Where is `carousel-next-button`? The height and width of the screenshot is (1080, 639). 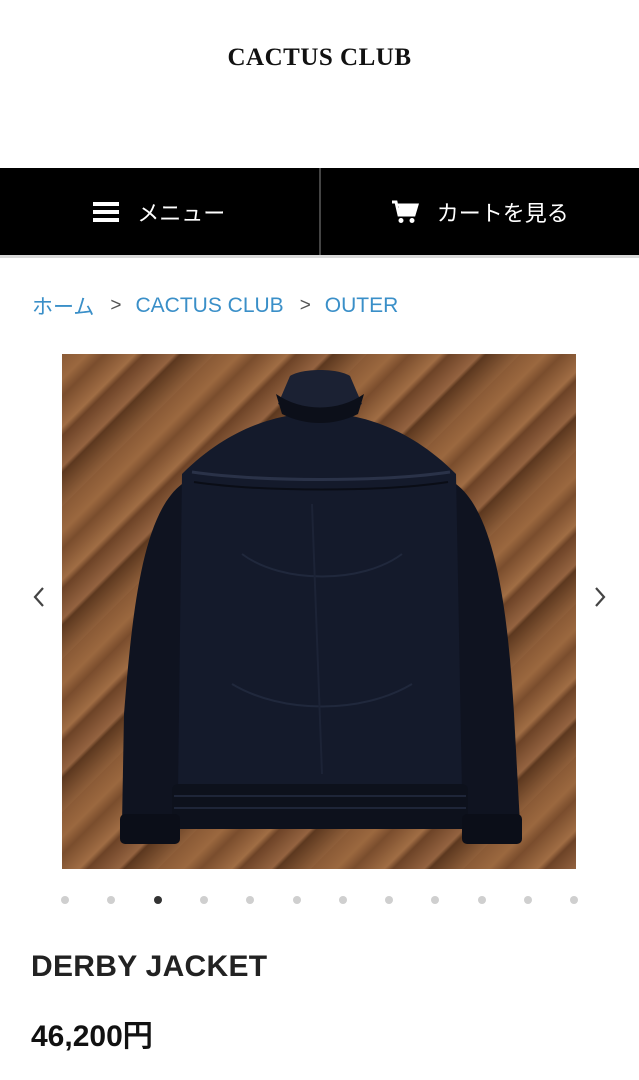
carousel-next-button is located at coordinates (600, 597).